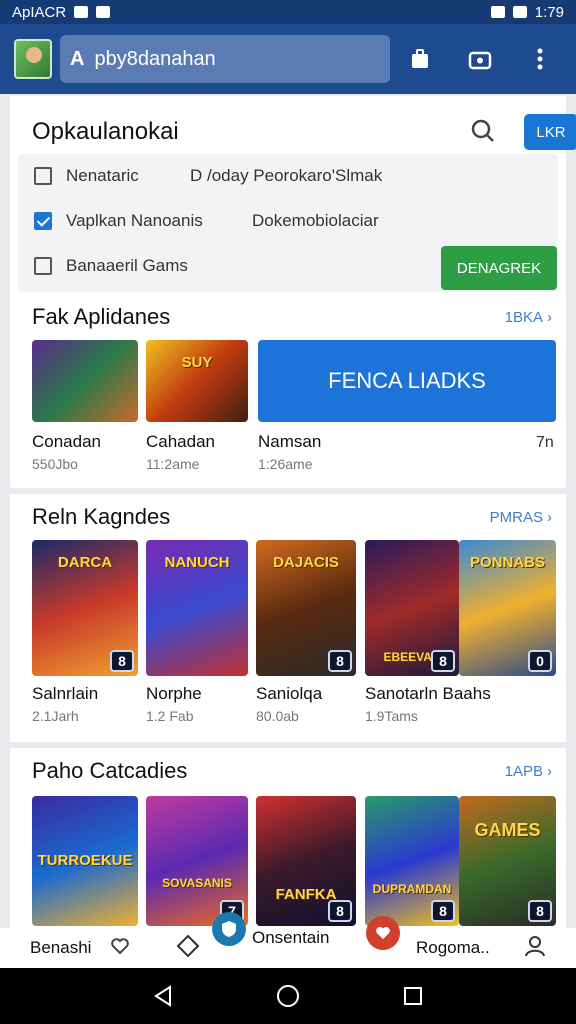 This screenshot has width=576, height=1024. I want to click on see-more-link: 1BKA ›, so click(528, 317).